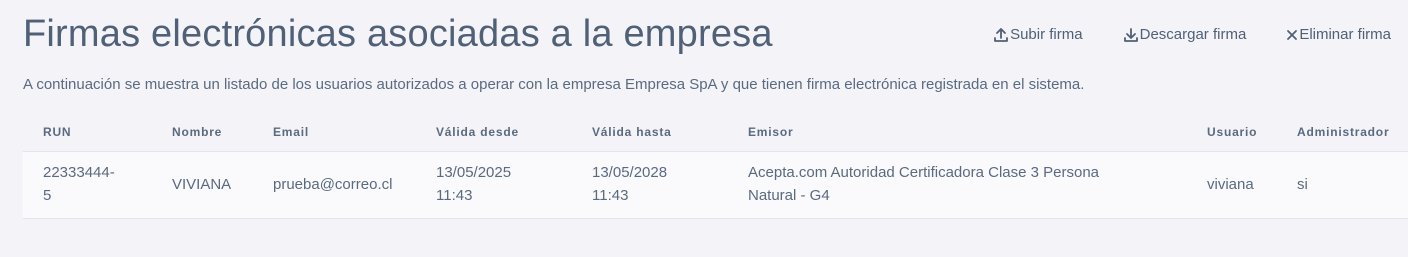  What do you see at coordinates (1345, 34) in the screenshot?
I see `delete-signature-label: Eliminar firma` at bounding box center [1345, 34].